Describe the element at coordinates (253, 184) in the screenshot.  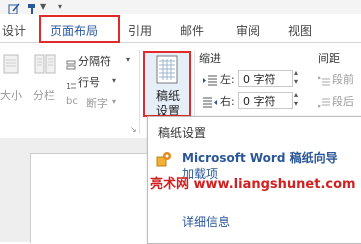
I see `watermark-text: 亮术网 www.liangshunet.com` at that location.